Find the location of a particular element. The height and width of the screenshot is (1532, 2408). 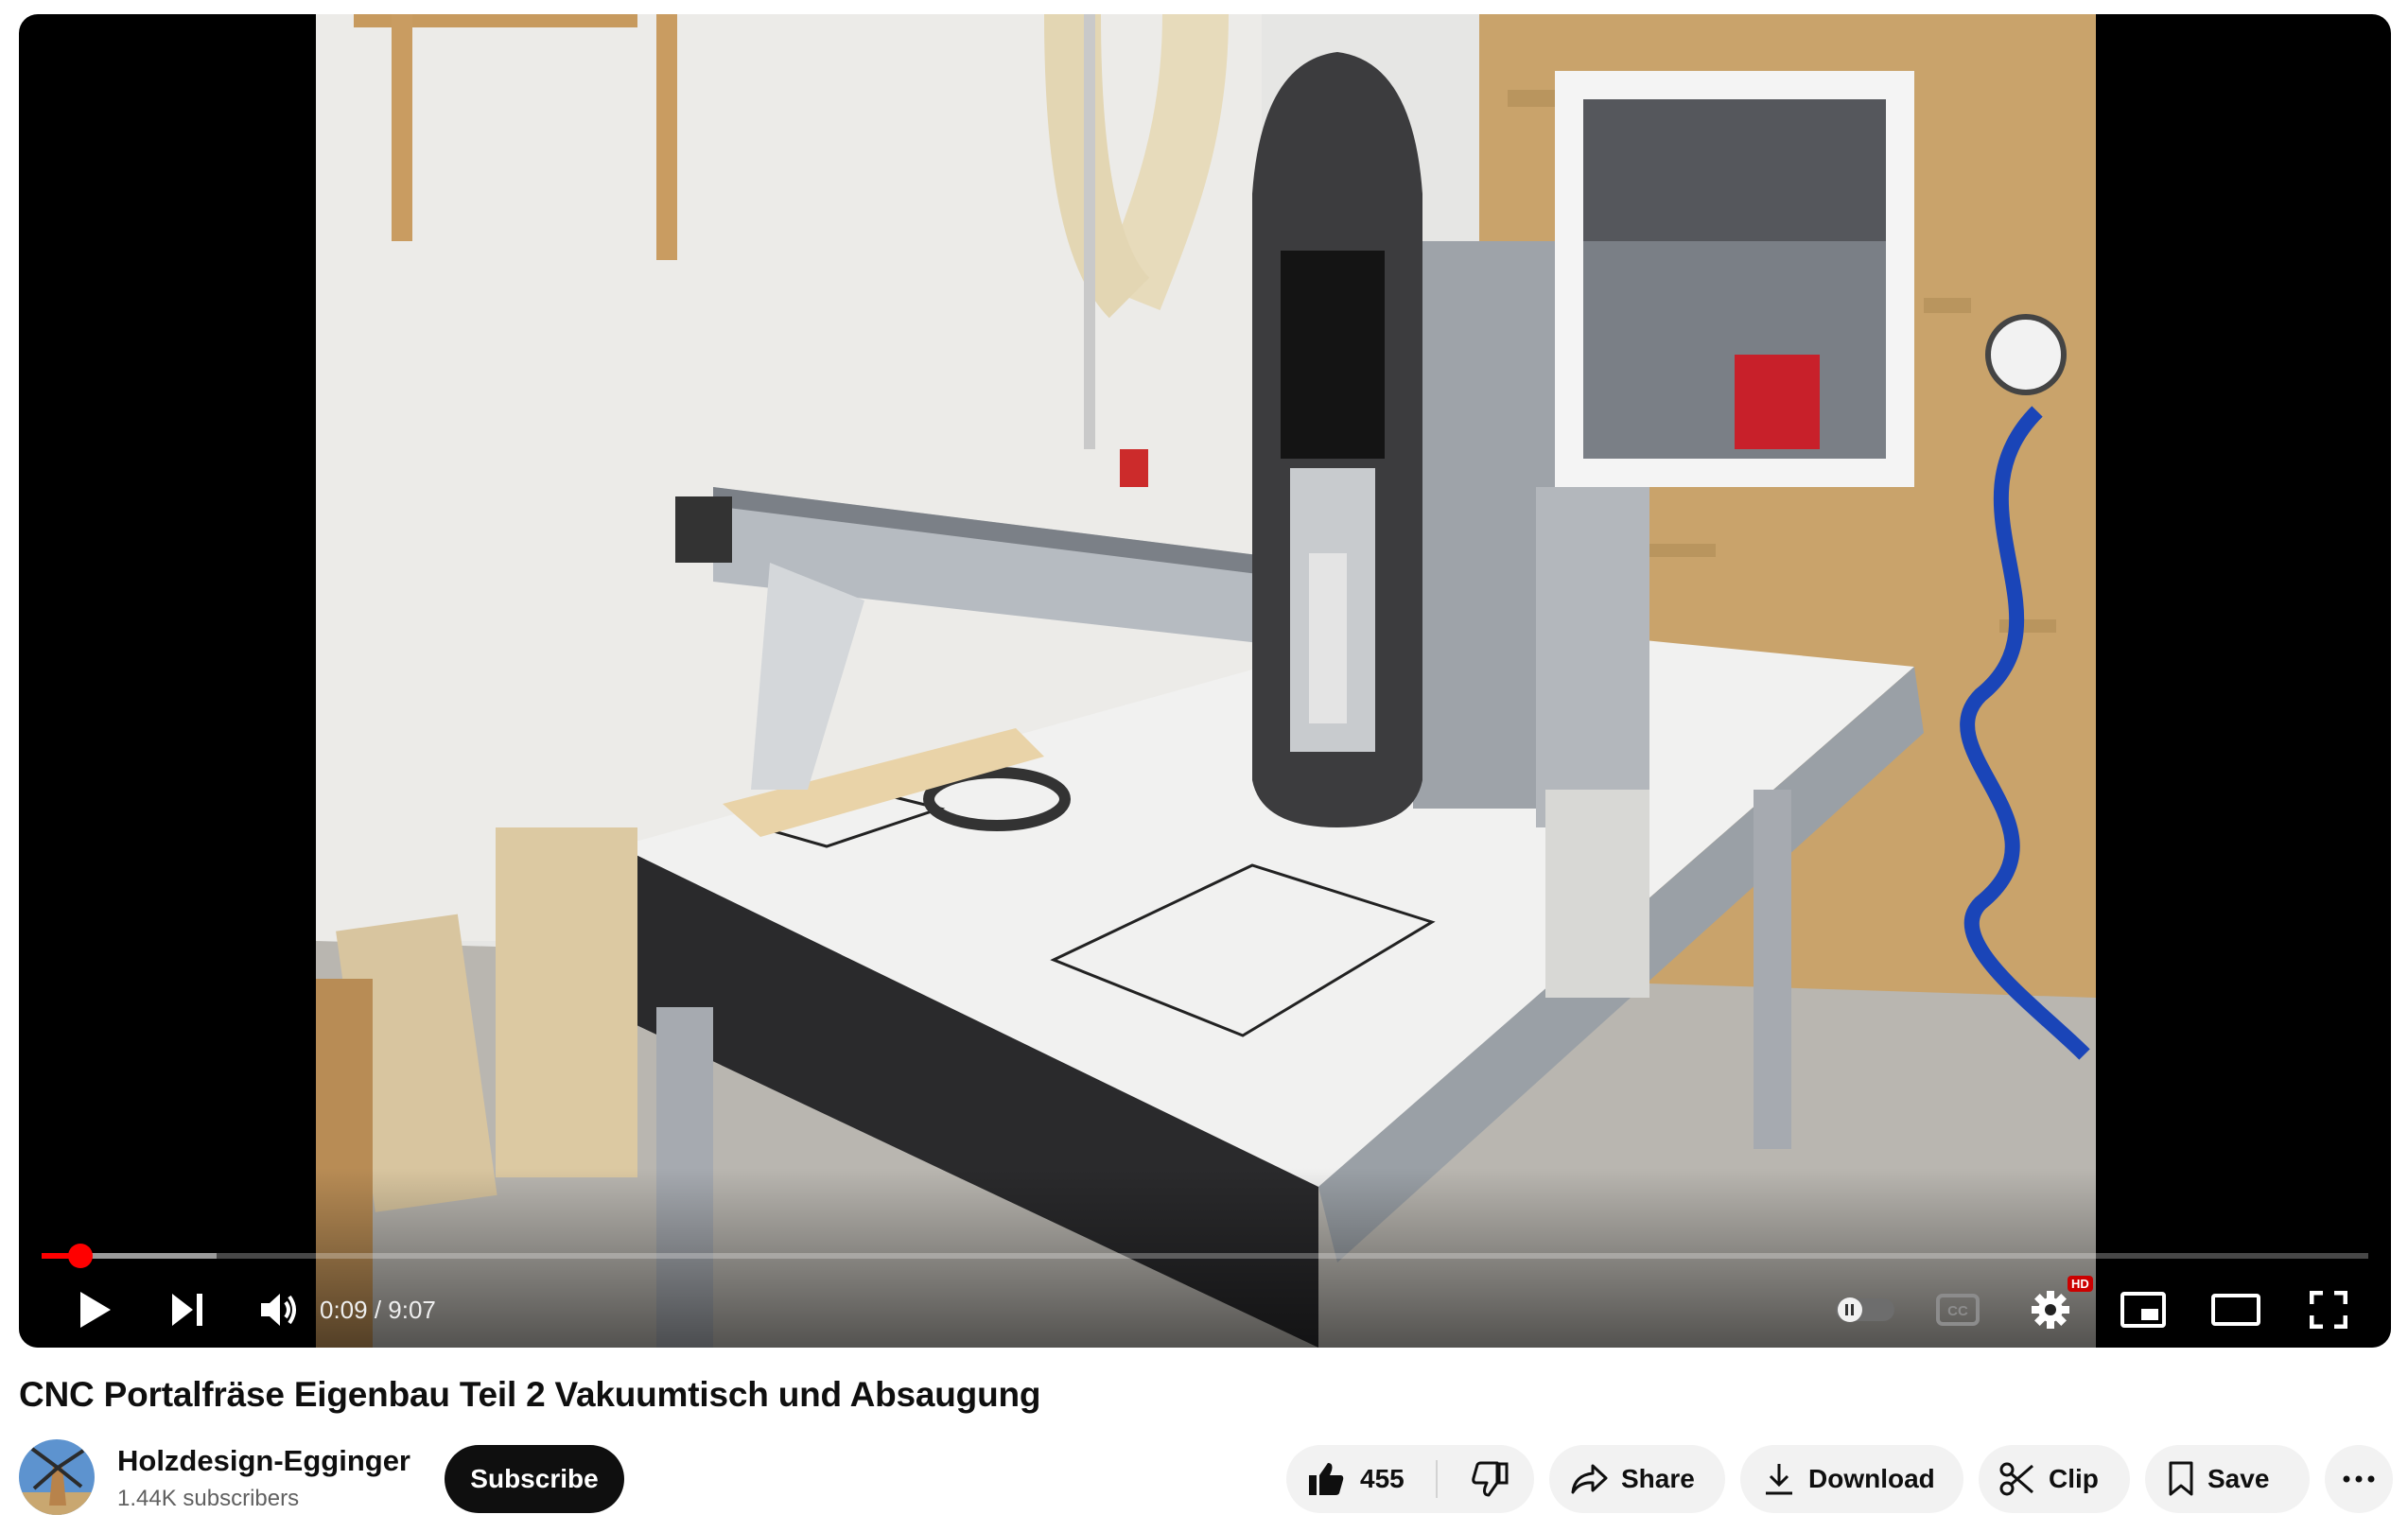

save-label: Save is located at coordinates (2238, 1478).